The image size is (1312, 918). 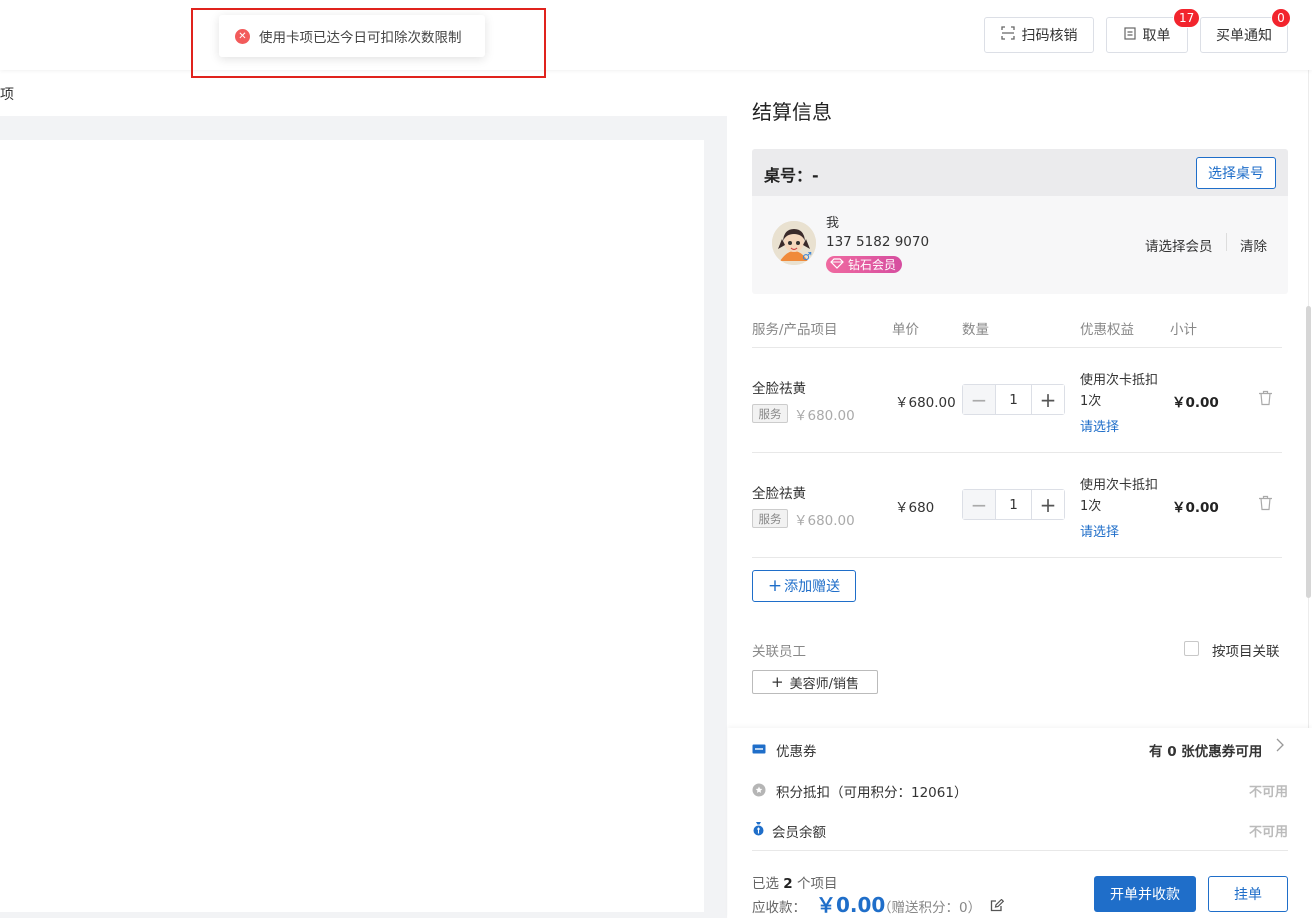 What do you see at coordinates (1253, 245) in the screenshot?
I see `clear-member-link: 清除` at bounding box center [1253, 245].